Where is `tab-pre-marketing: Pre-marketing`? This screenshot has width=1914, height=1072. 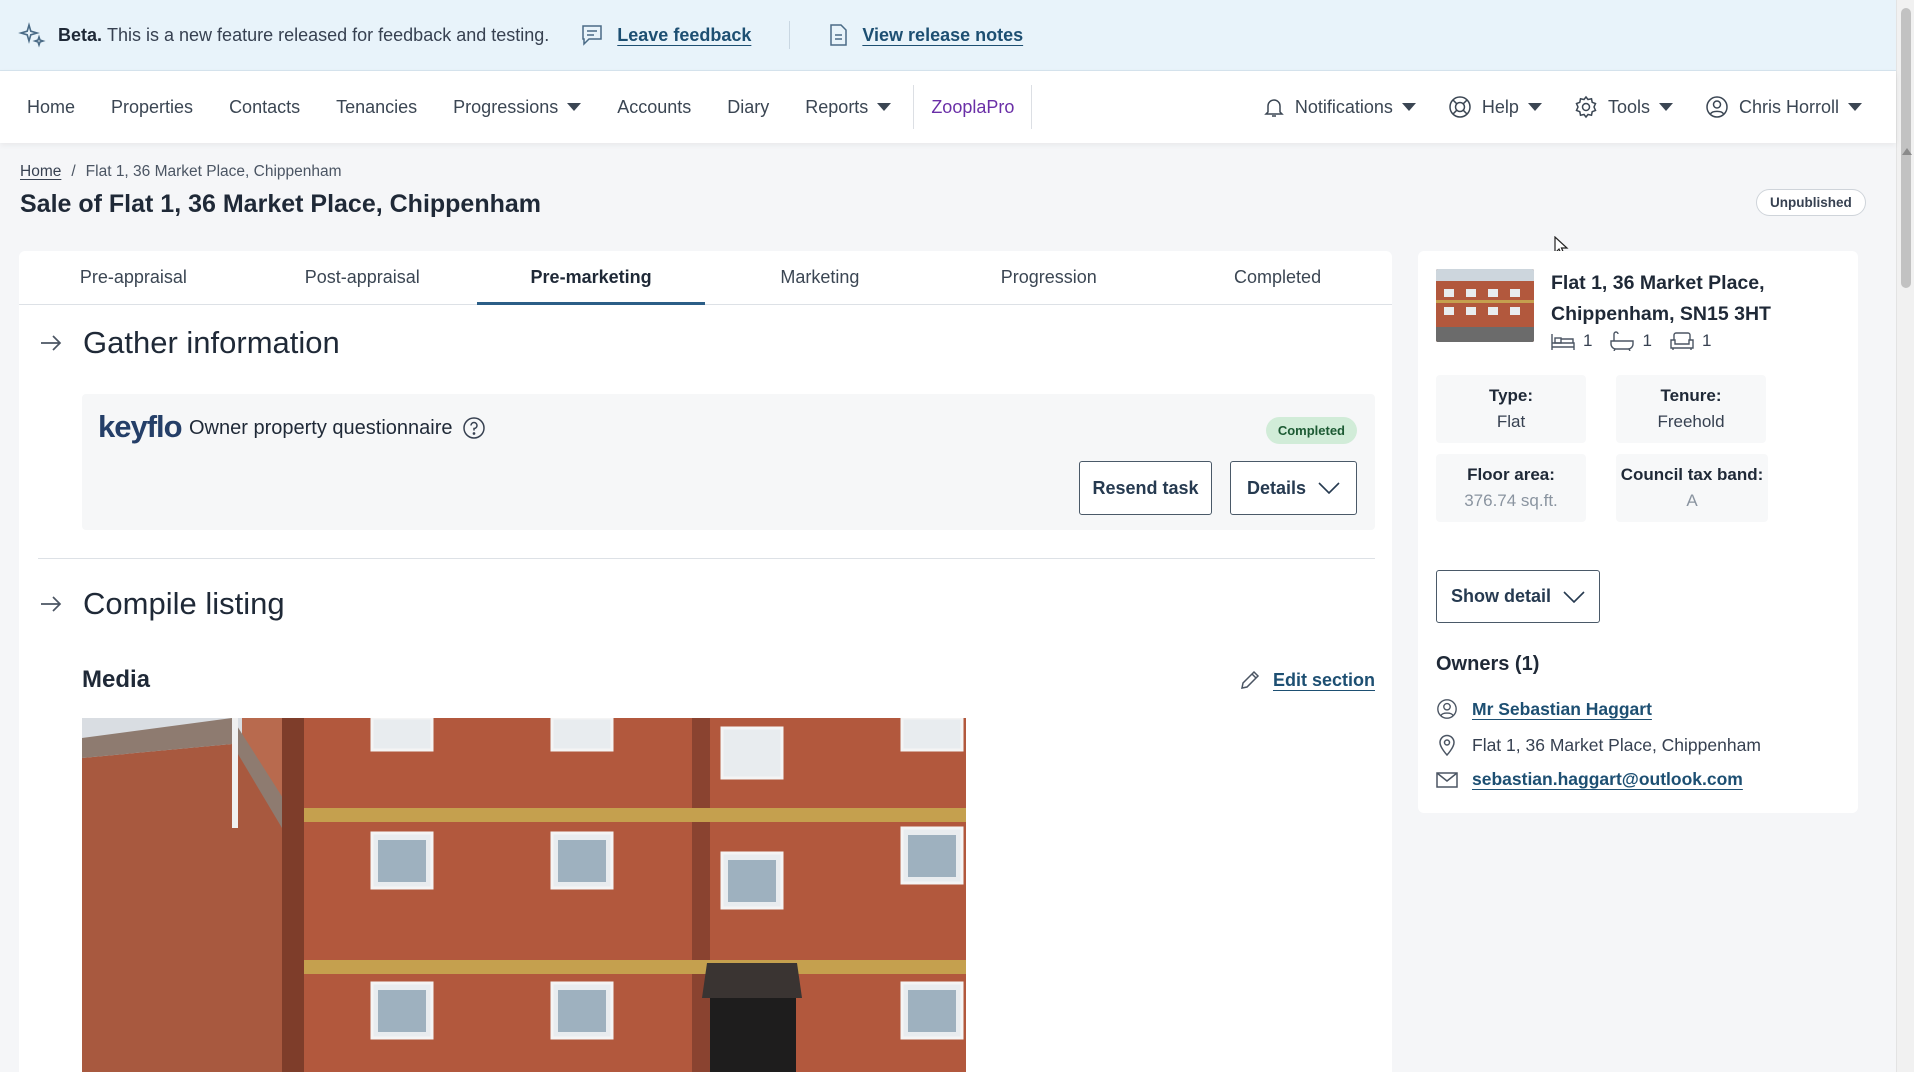 tab-pre-marketing: Pre-marketing is located at coordinates (591, 278).